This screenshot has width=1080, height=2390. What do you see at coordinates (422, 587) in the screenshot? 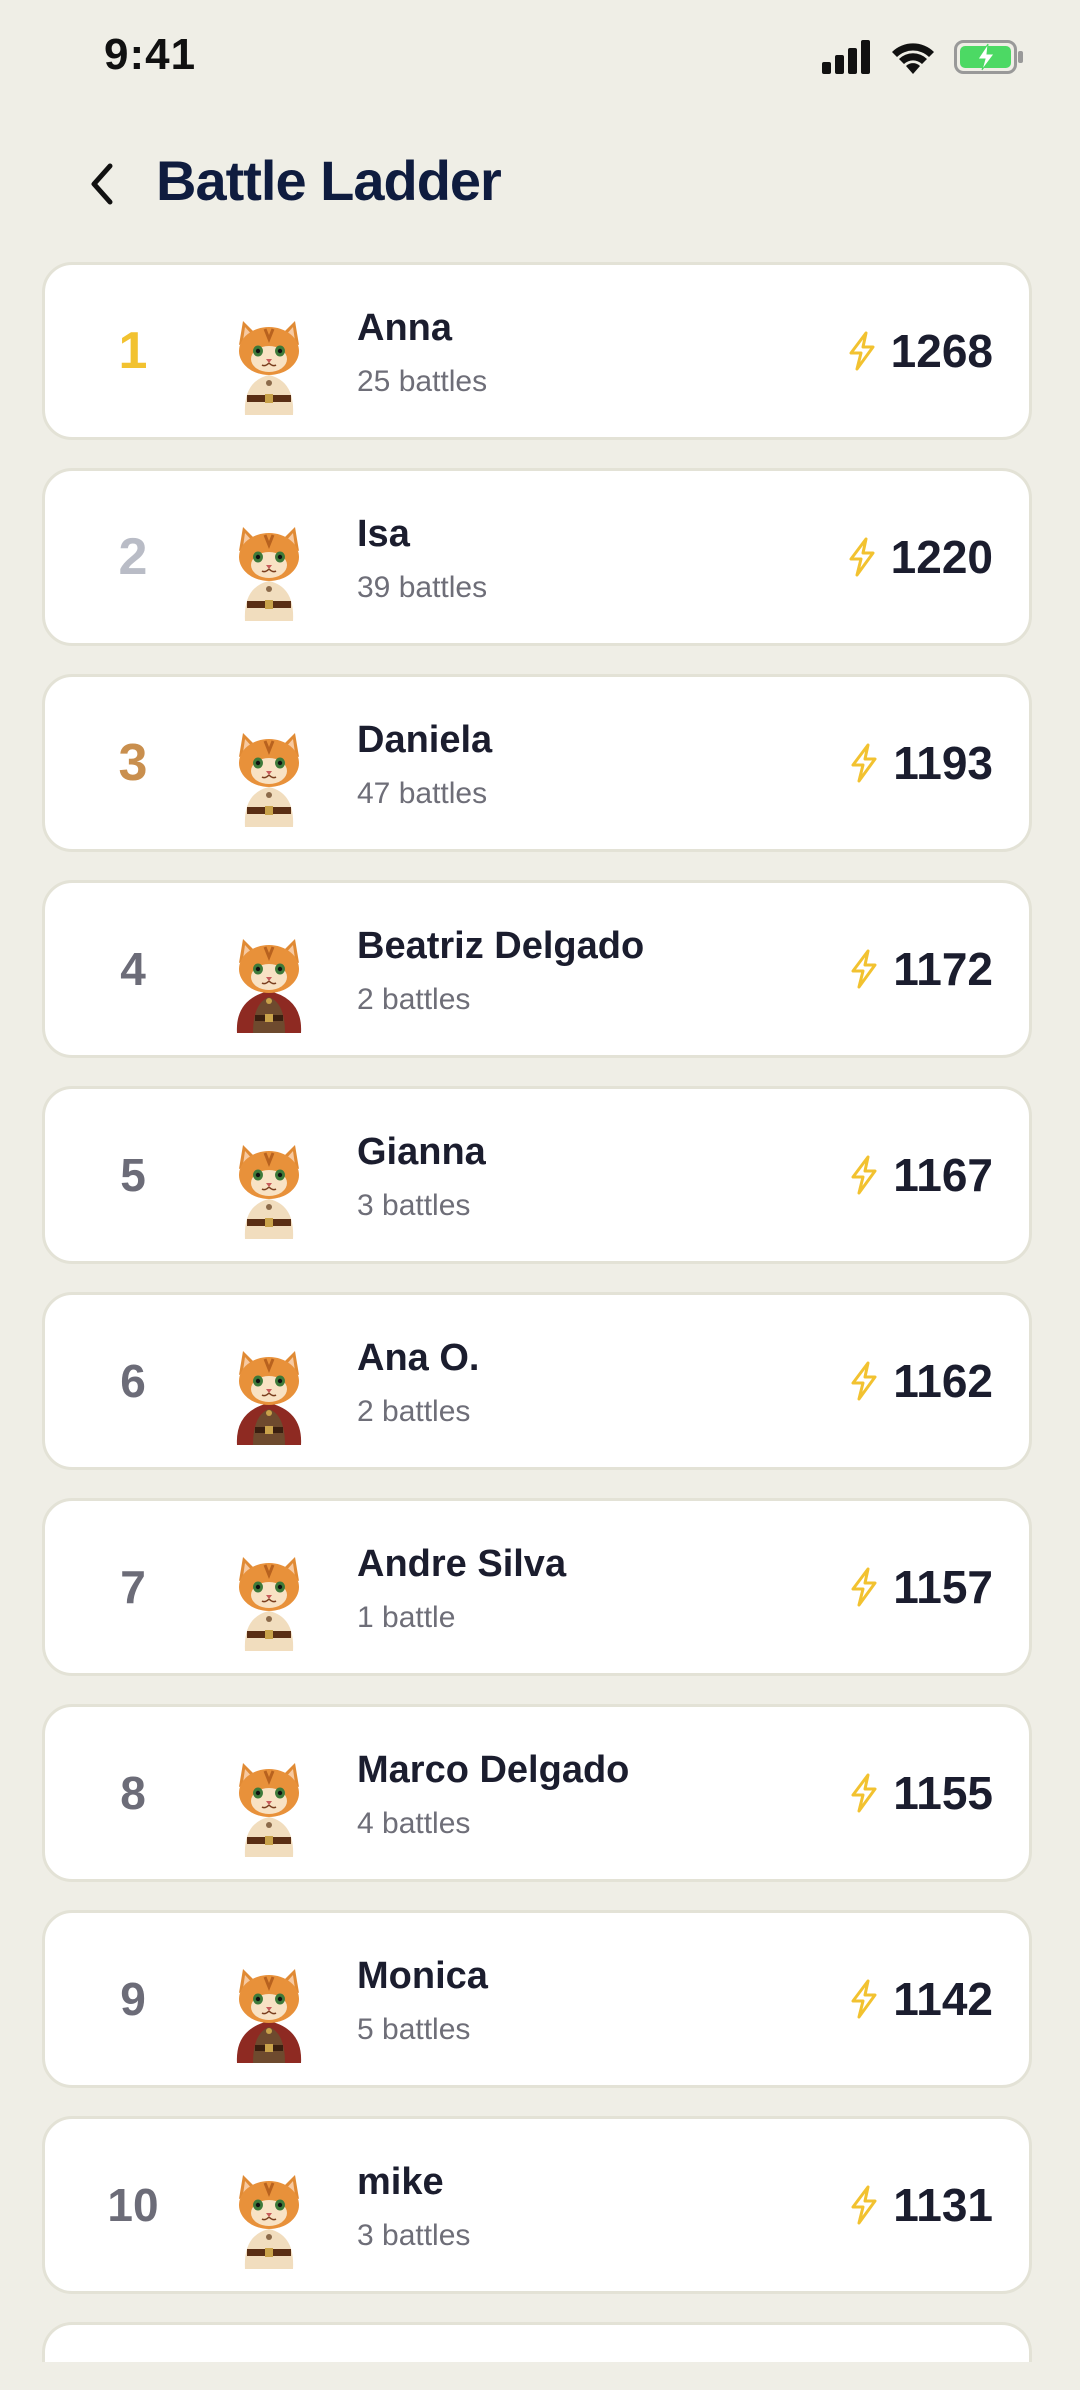
I see `player-battles: 39 battles` at bounding box center [422, 587].